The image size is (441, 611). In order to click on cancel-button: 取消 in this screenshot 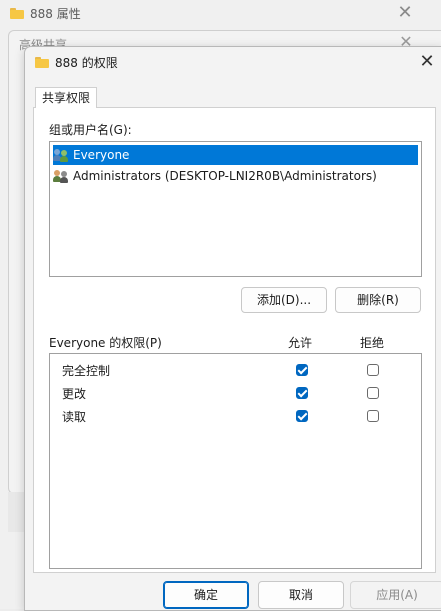, I will do `click(301, 595)`.